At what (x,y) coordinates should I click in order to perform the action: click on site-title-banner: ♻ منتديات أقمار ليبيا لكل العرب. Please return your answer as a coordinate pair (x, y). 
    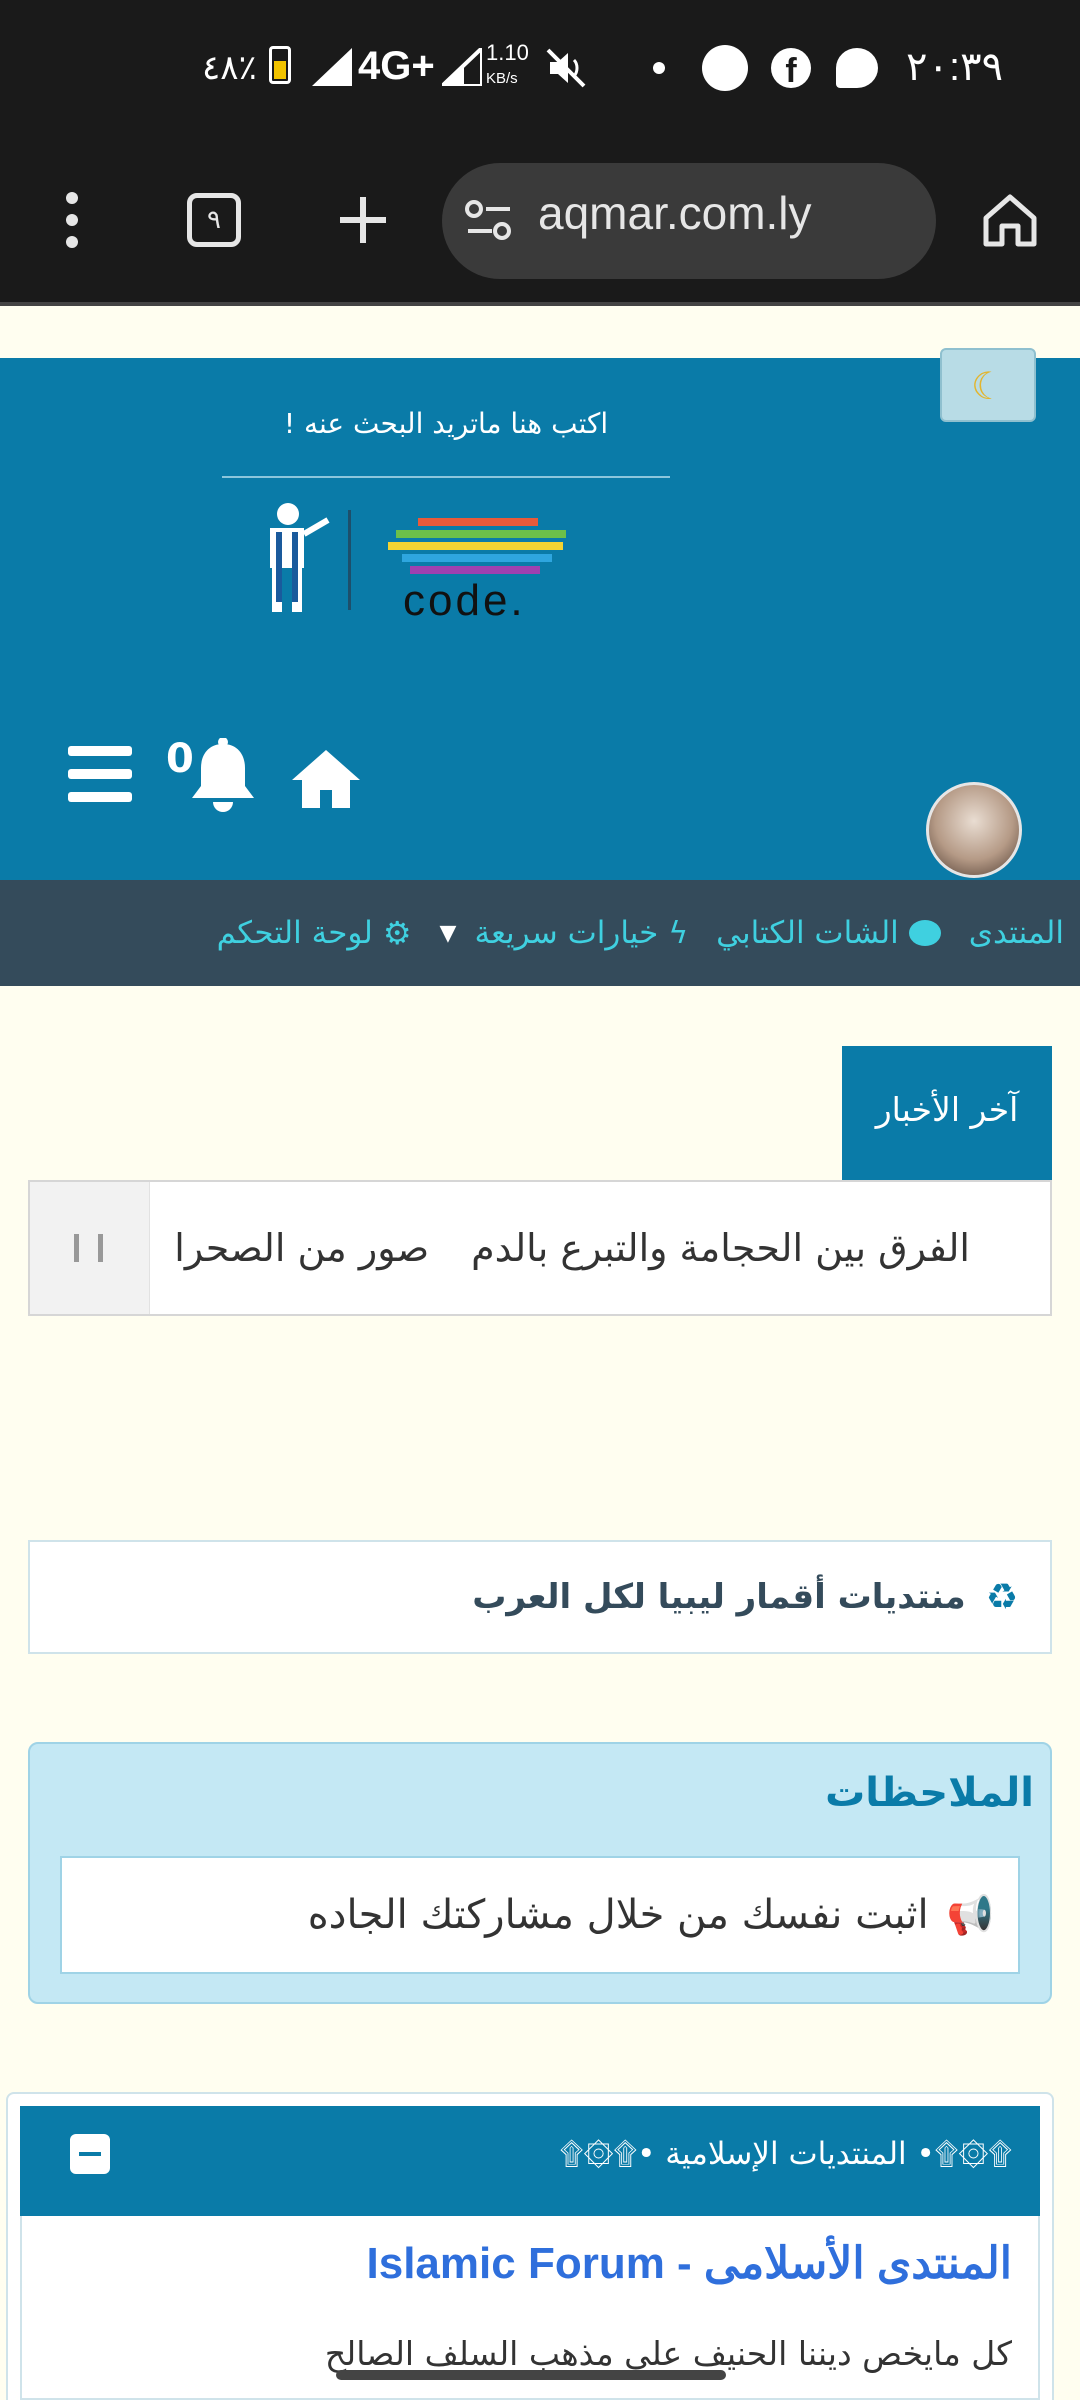
    Looking at the image, I should click on (540, 1597).